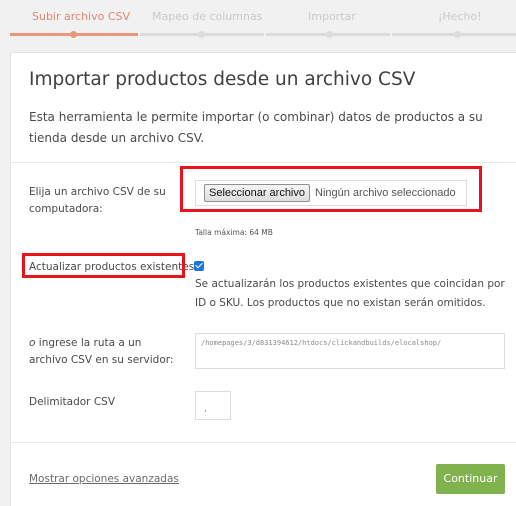 The height and width of the screenshot is (506, 516). What do you see at coordinates (97, 200) in the screenshot?
I see `file-upload-label: Elija un archivo CSV de su computadora:` at bounding box center [97, 200].